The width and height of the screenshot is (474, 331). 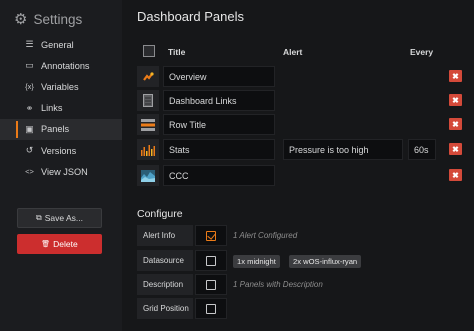 I want to click on column-header-every: Every, so click(x=422, y=52).